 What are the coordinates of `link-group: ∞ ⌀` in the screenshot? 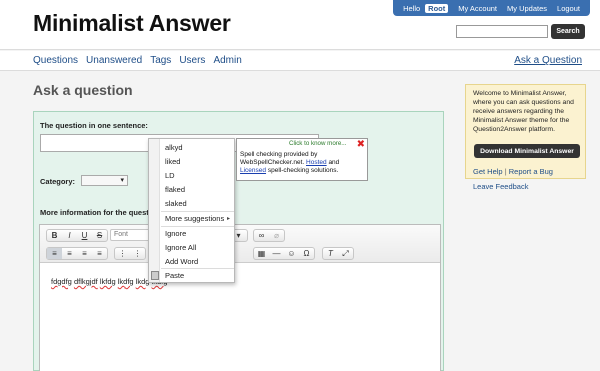 It's located at (269, 235).